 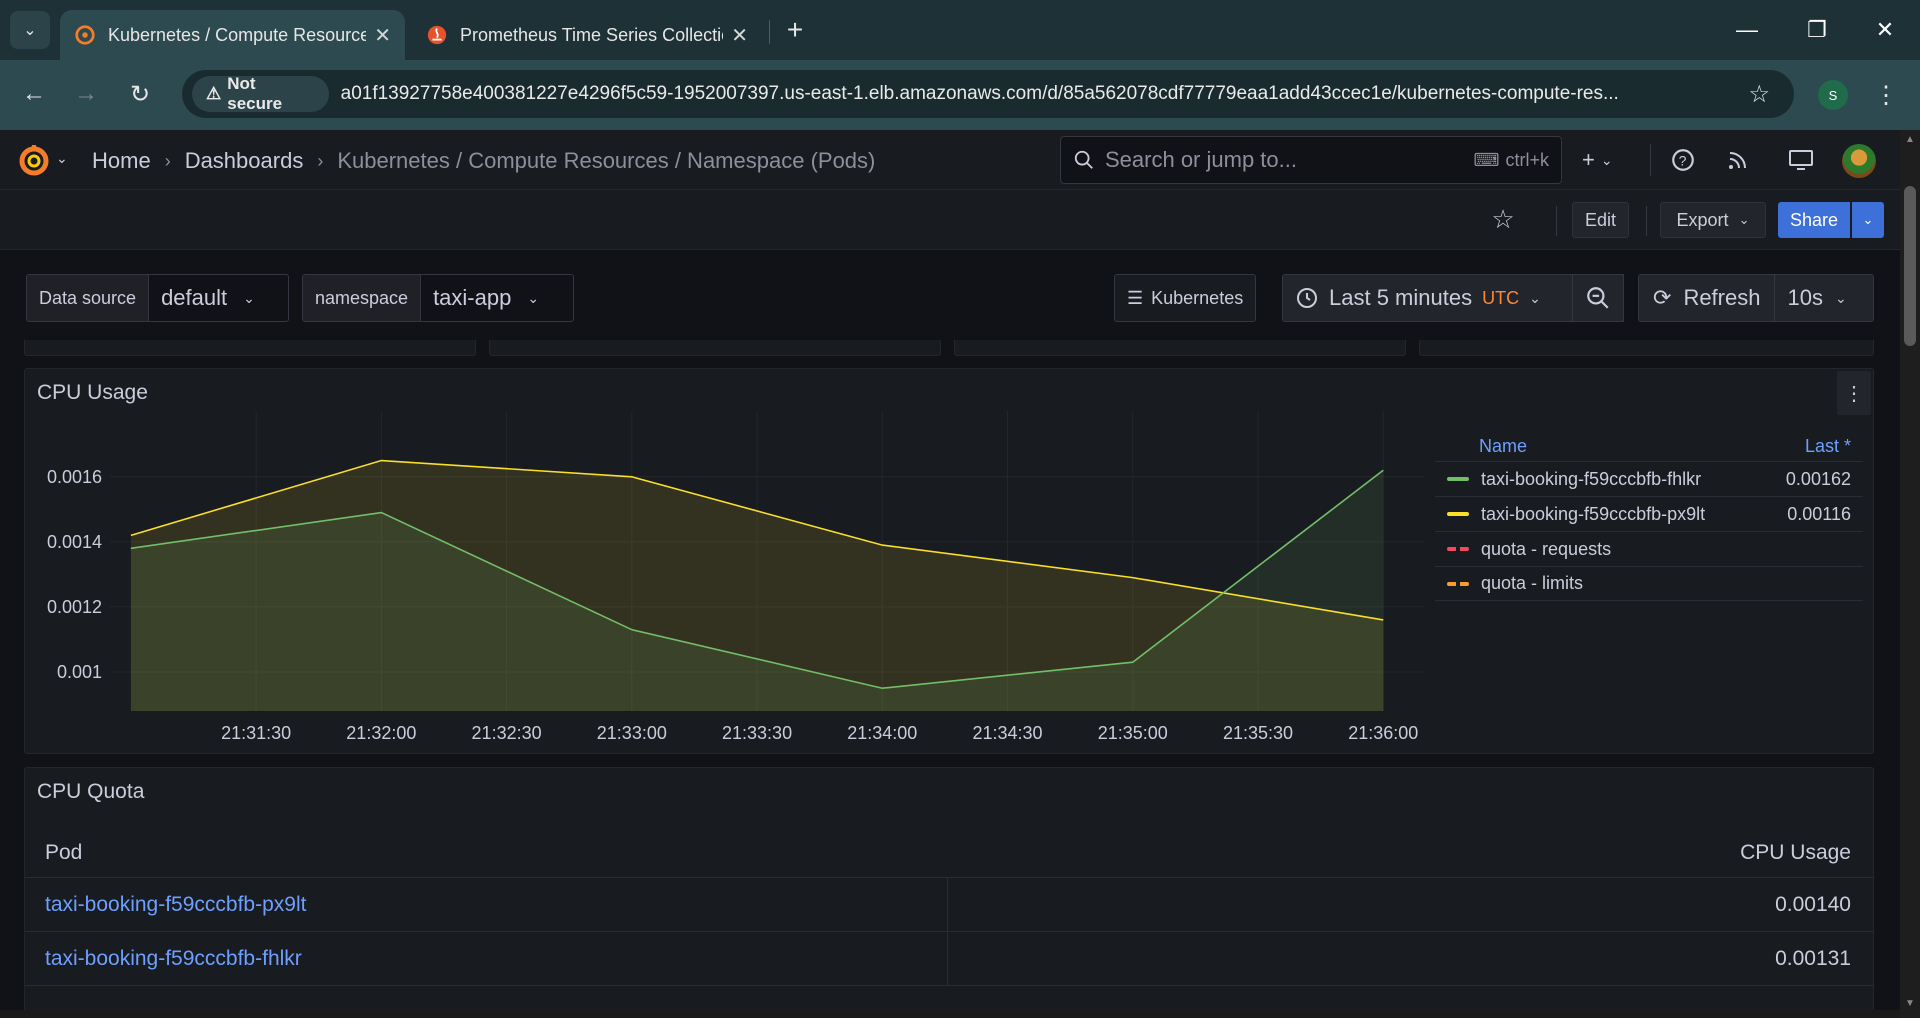 I want to click on datasource-value: default, so click(x=194, y=297).